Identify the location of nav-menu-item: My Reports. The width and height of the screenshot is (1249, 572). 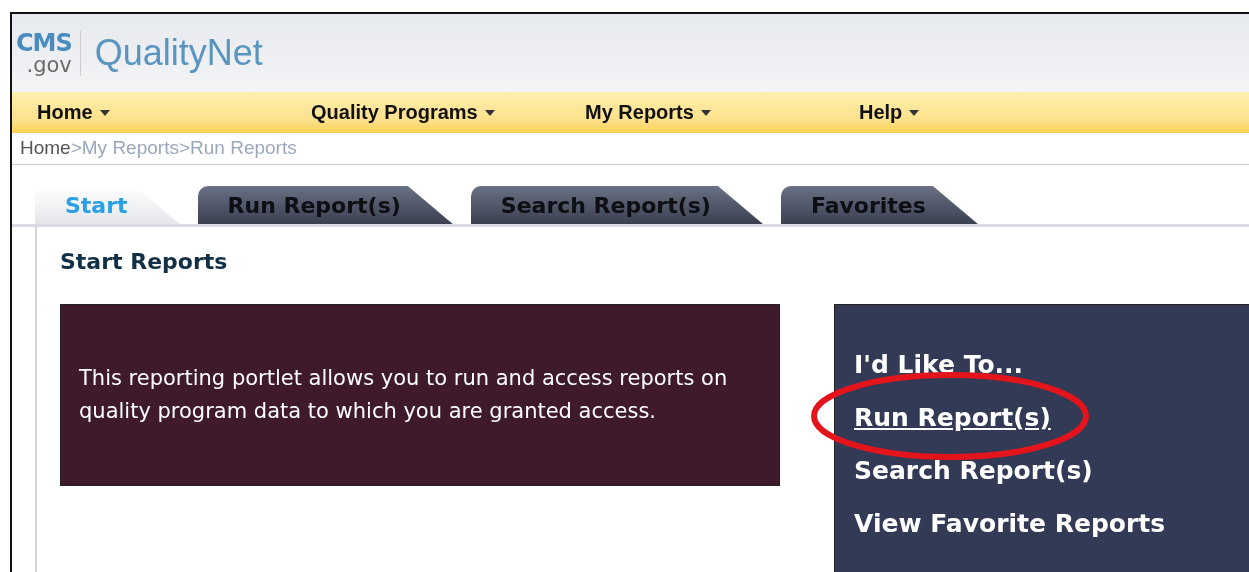
(722, 112).